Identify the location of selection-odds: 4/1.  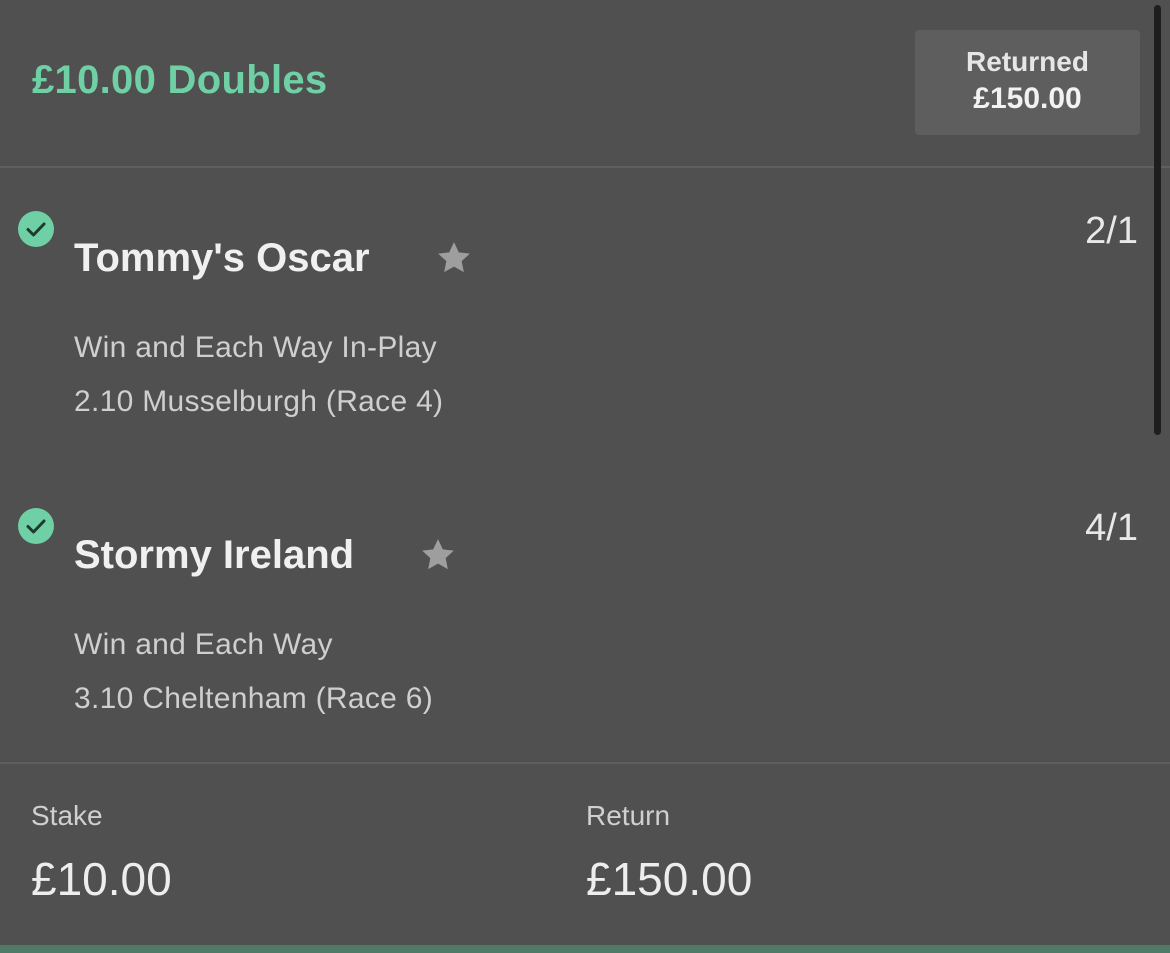
(1111, 528).